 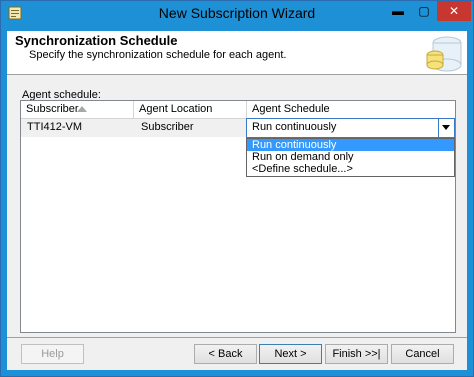 I want to click on grid-header: Subscriber Agent Location Agent Schedule, so click(x=238, y=110).